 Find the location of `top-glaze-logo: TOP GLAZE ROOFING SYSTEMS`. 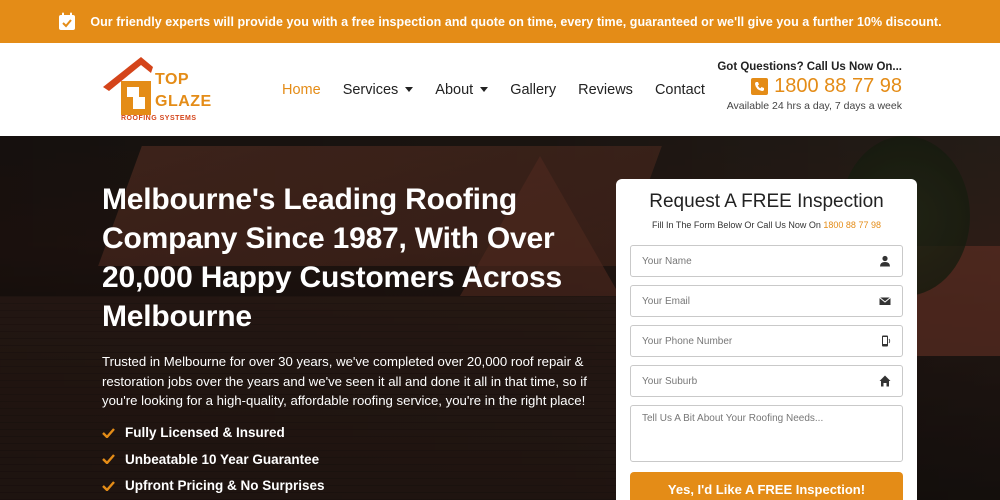

top-glaze-logo: TOP GLAZE ROOFING SYSTEMS is located at coordinates (157, 91).